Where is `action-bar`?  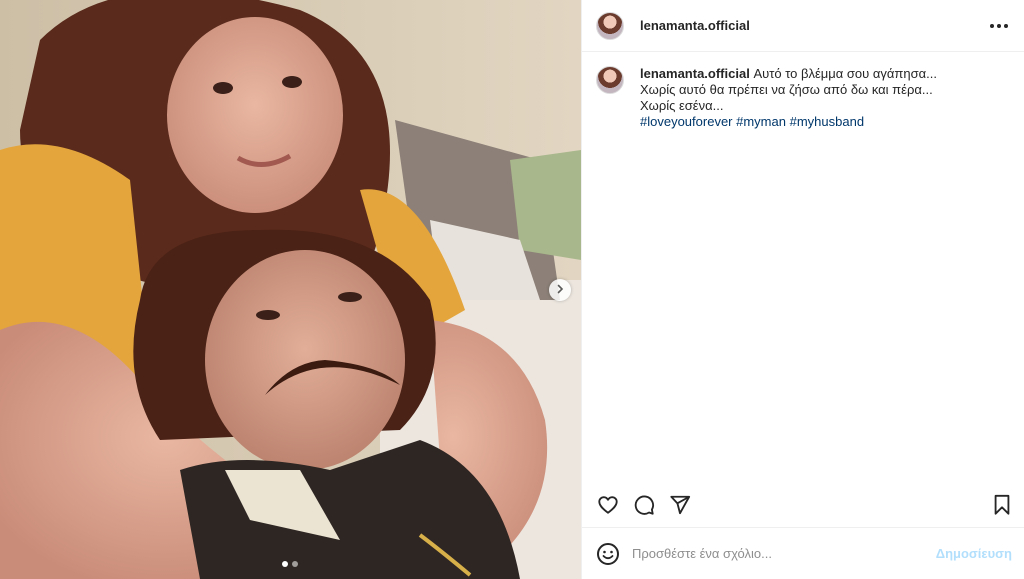 action-bar is located at coordinates (803, 505).